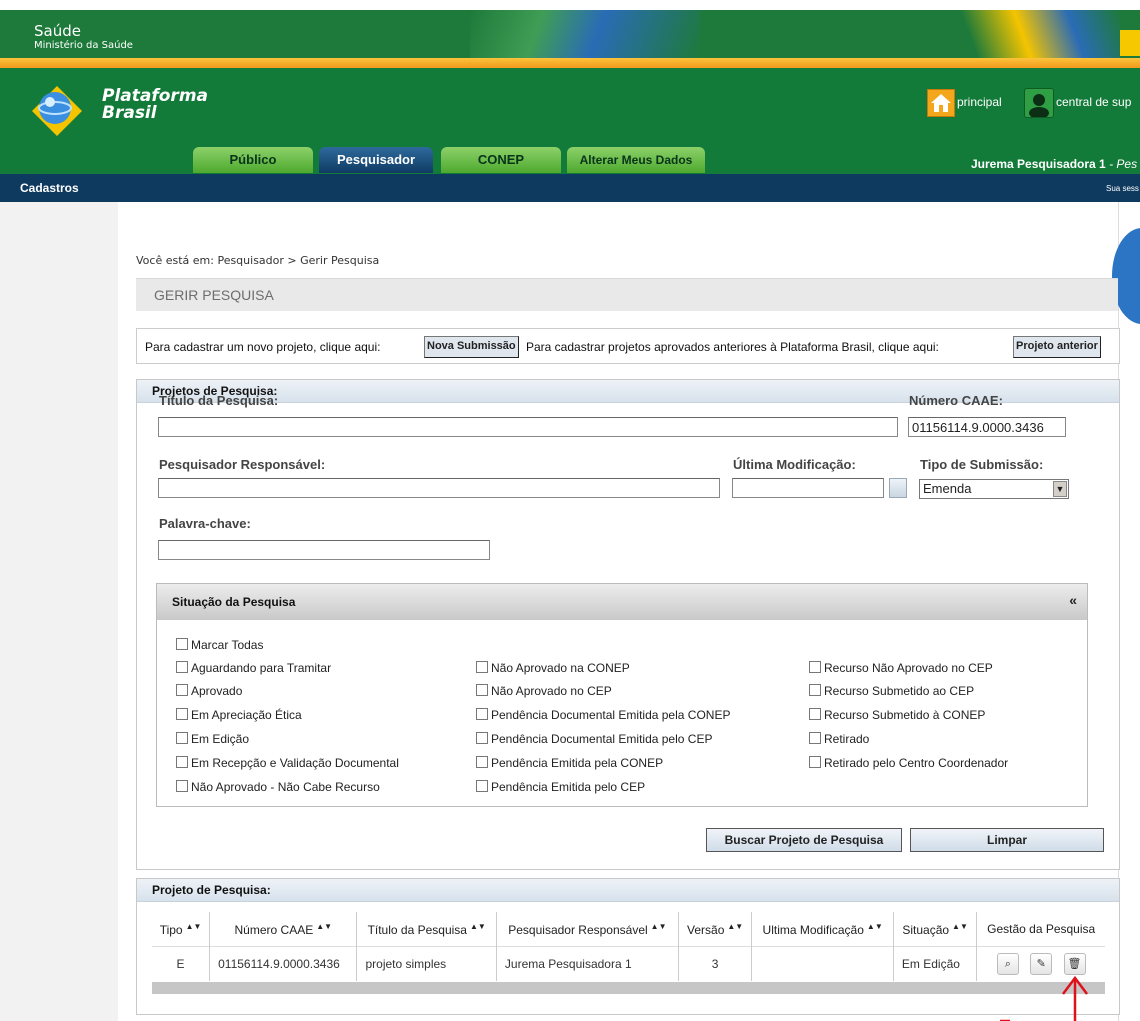 This screenshot has width=1140, height=1021. Describe the element at coordinates (211, 890) in the screenshot. I see `results-panel-title: Projeto de Pesquisa:` at that location.